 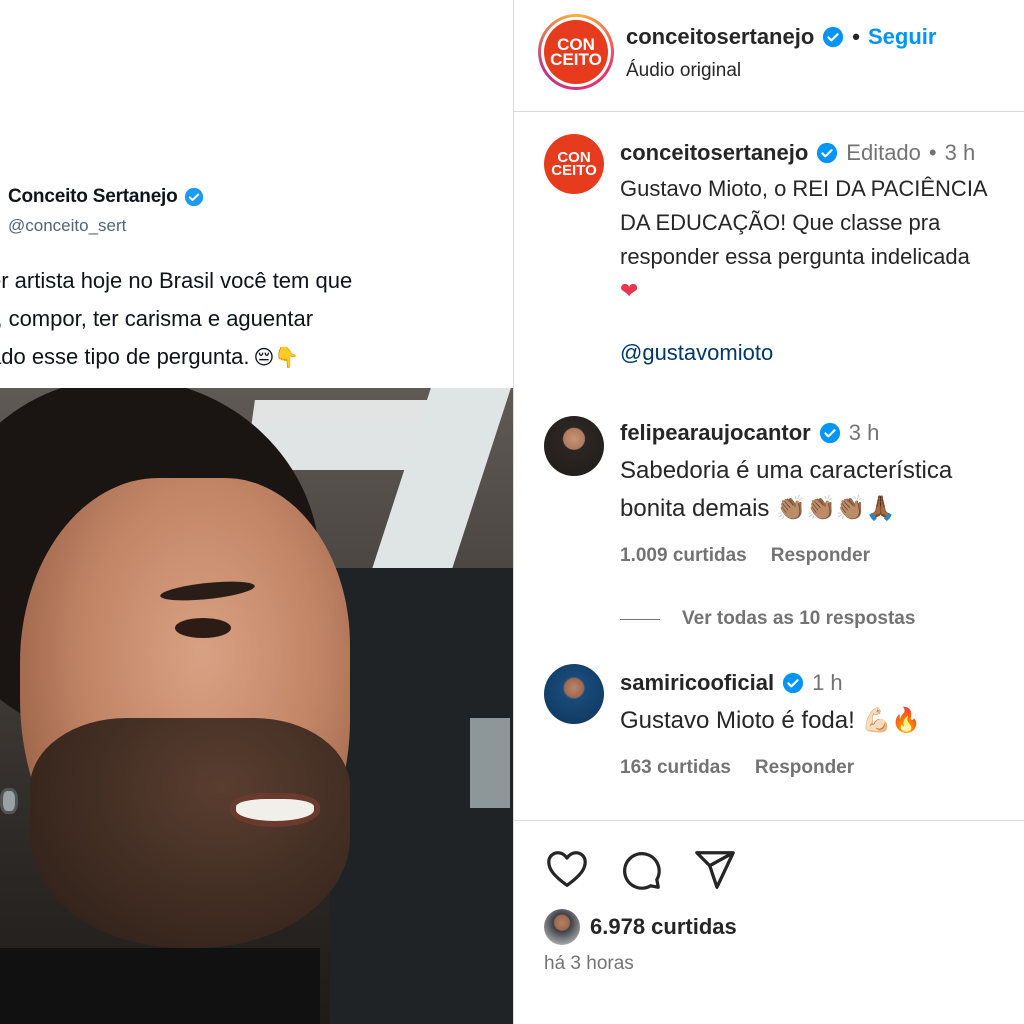 I want to click on caption-time: 3 h, so click(x=960, y=152).